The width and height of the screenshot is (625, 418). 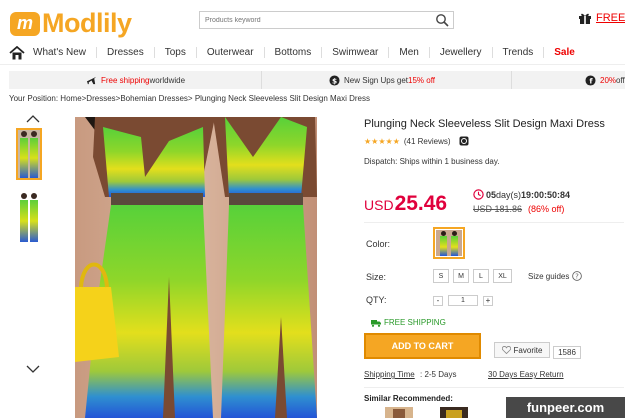 I want to click on similar-recommended-heading: Similar Recommended:, so click(x=408, y=398).